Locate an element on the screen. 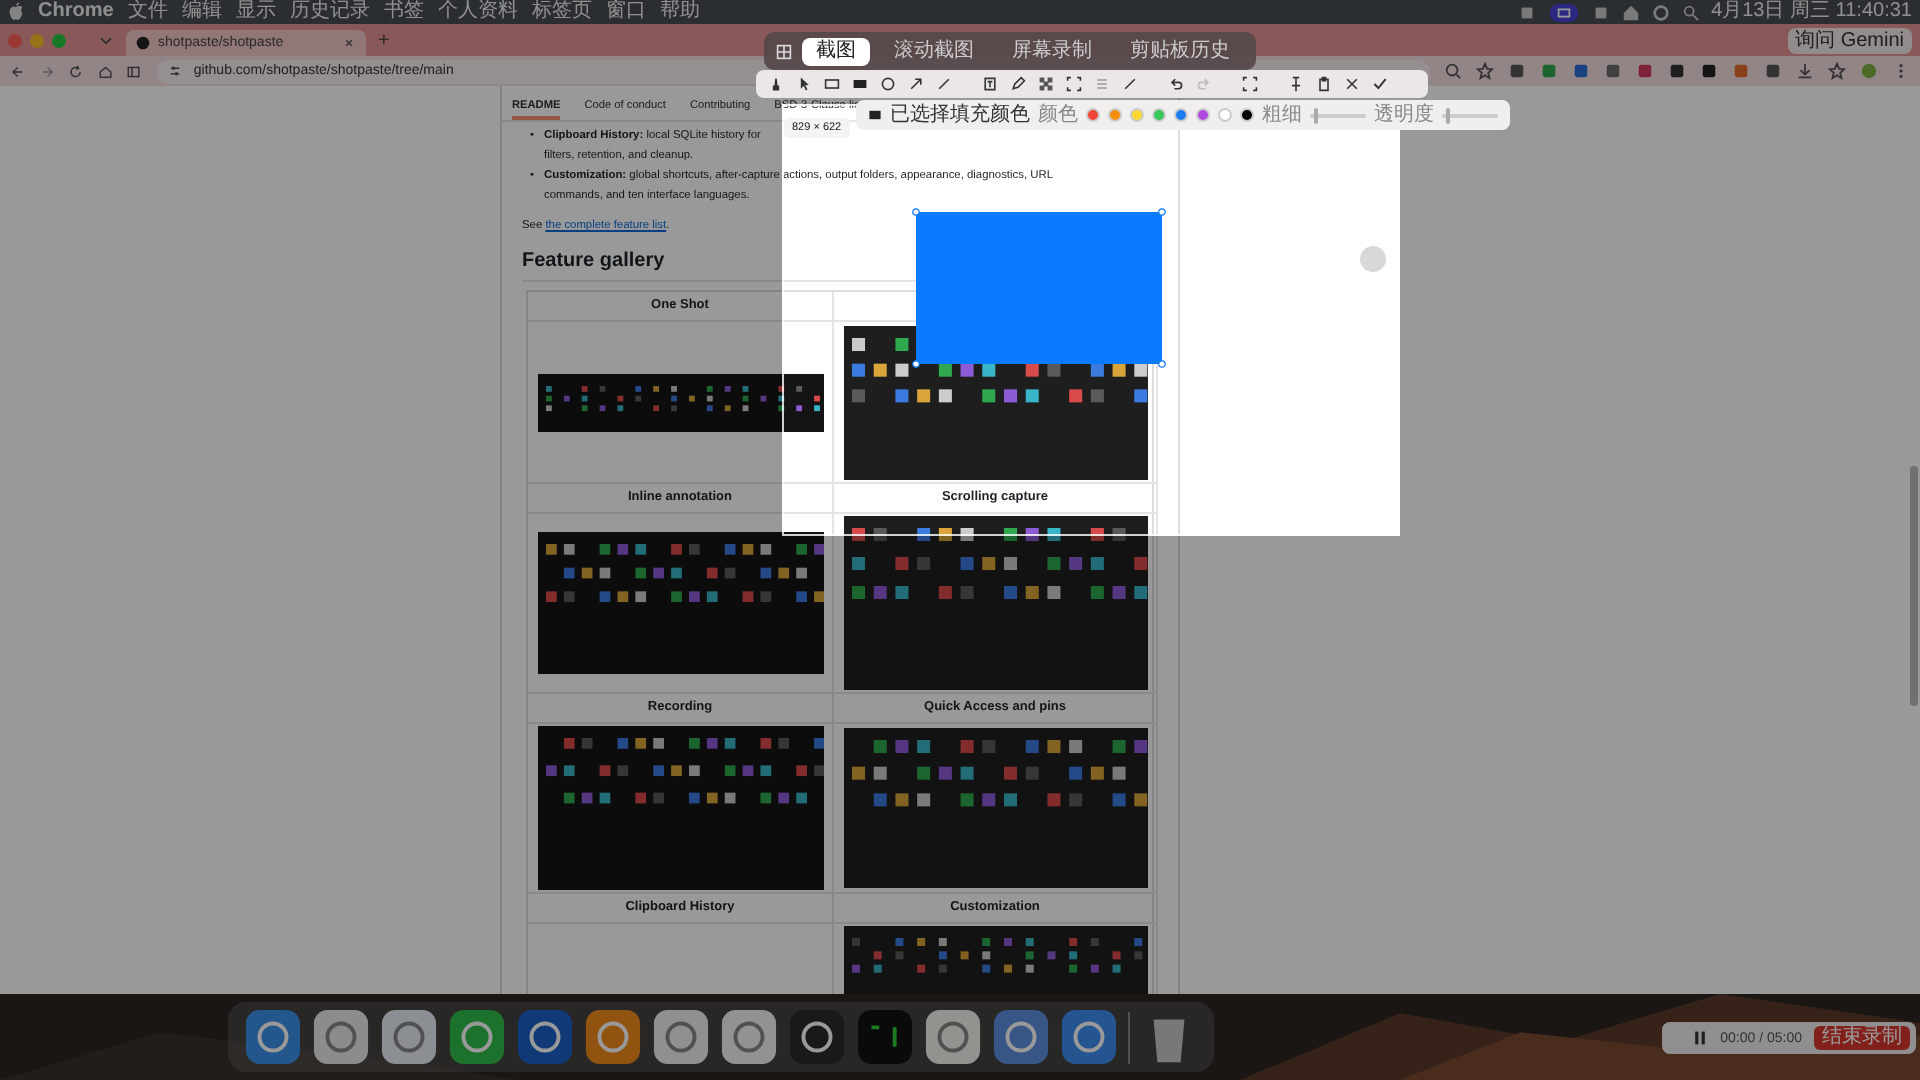  line-icon is located at coordinates (944, 84).